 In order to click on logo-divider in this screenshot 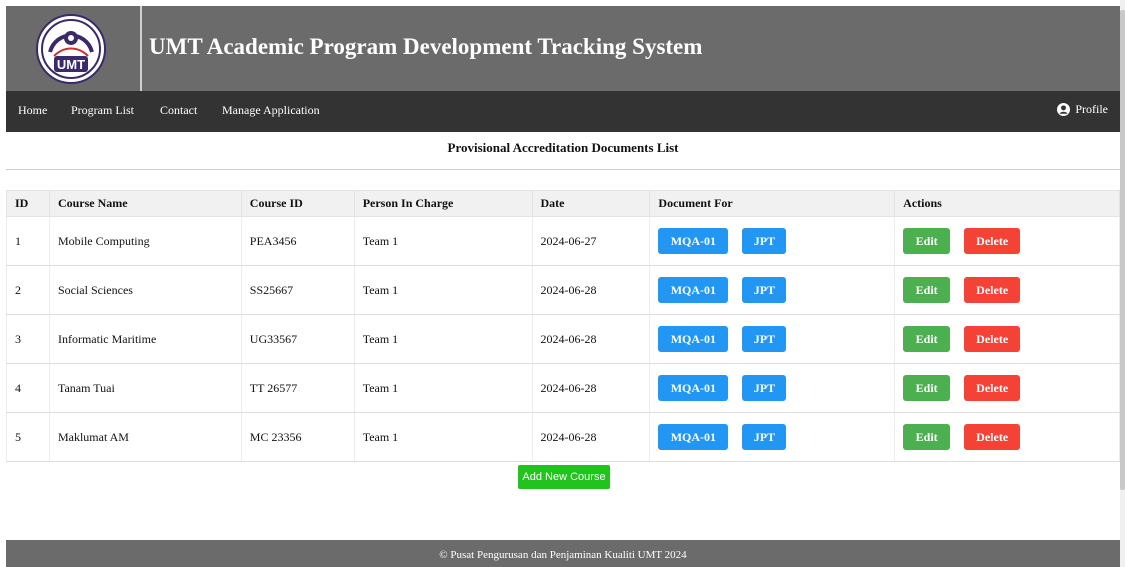, I will do `click(141, 48)`.